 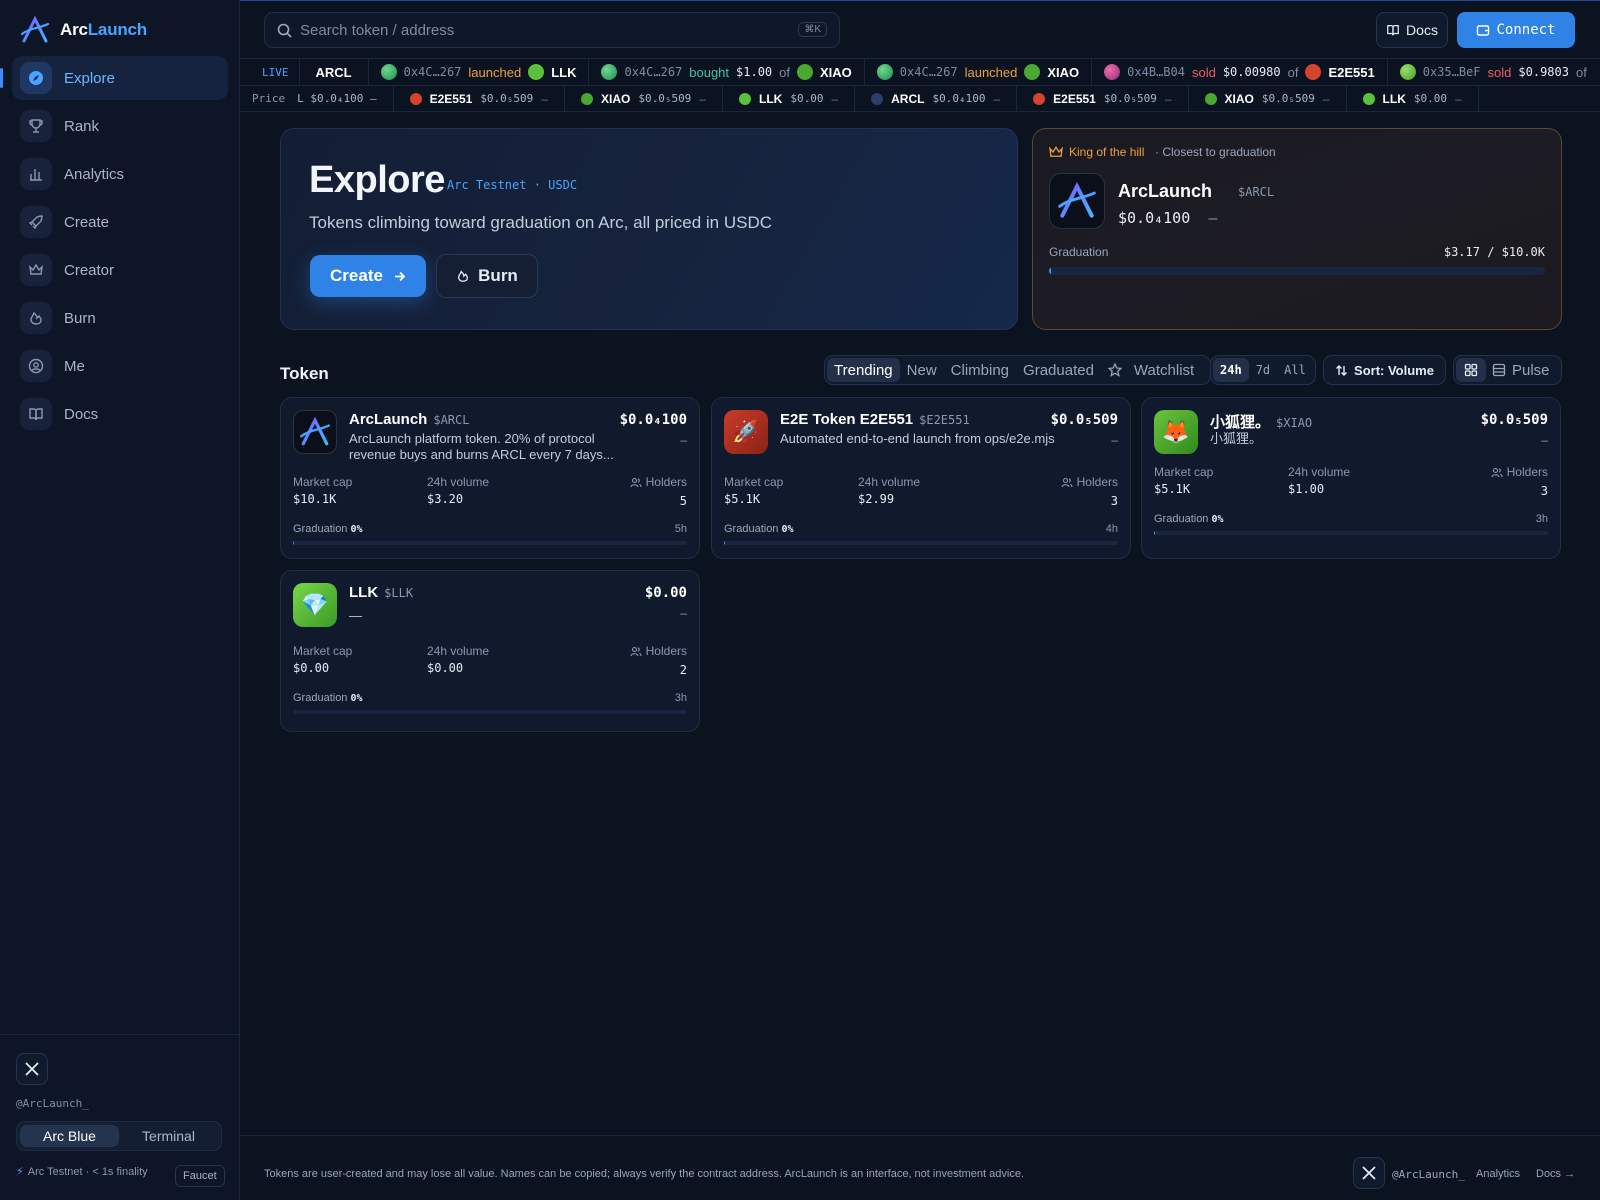 I want to click on volume-value: $3.20, so click(x=445, y=499).